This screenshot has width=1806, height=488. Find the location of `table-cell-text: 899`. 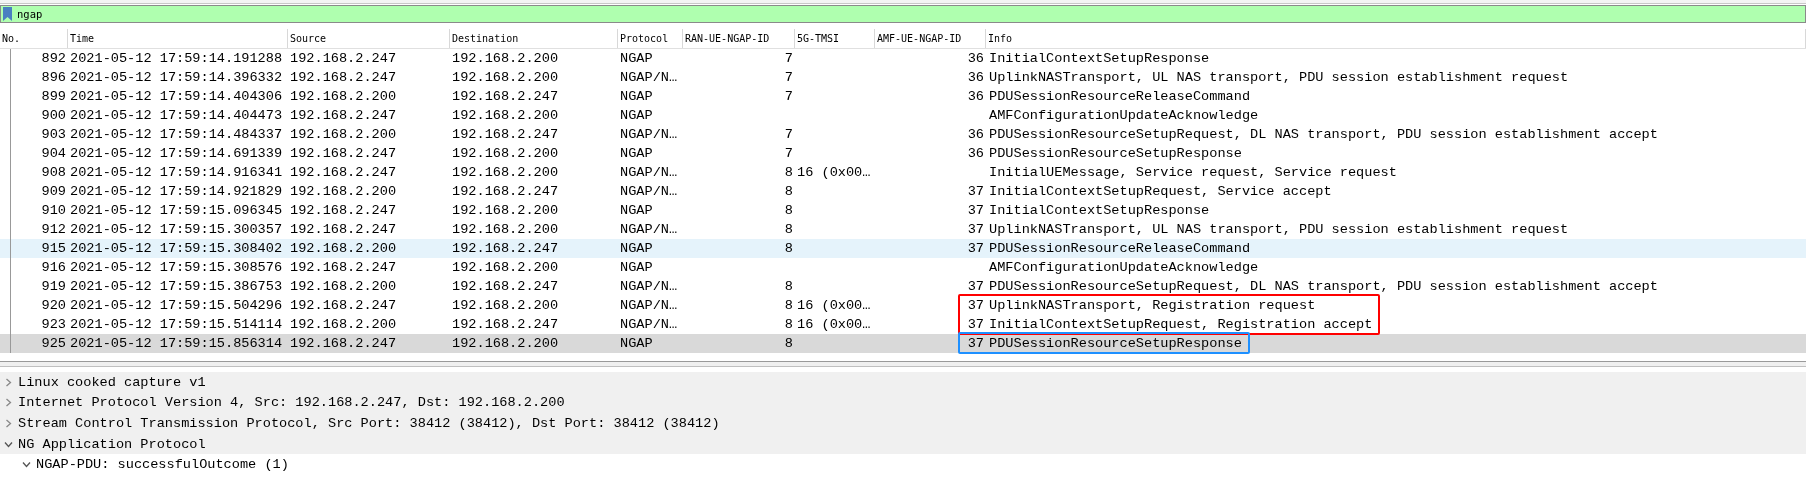

table-cell-text: 899 is located at coordinates (53, 96).